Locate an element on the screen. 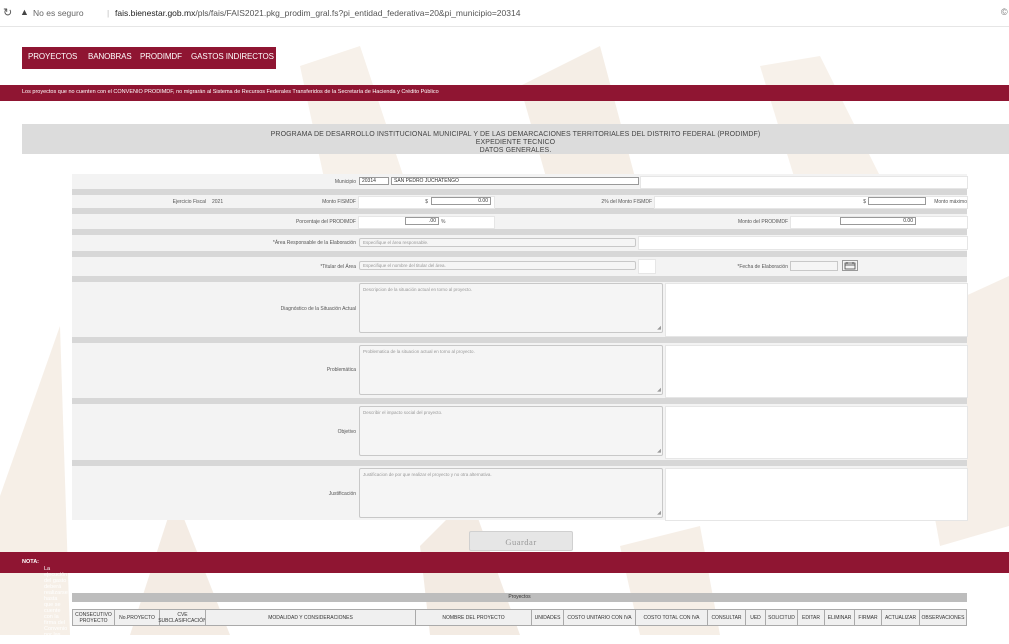  diagnostico-label: Diagnóstico de la Situación Actual is located at coordinates (318, 309).